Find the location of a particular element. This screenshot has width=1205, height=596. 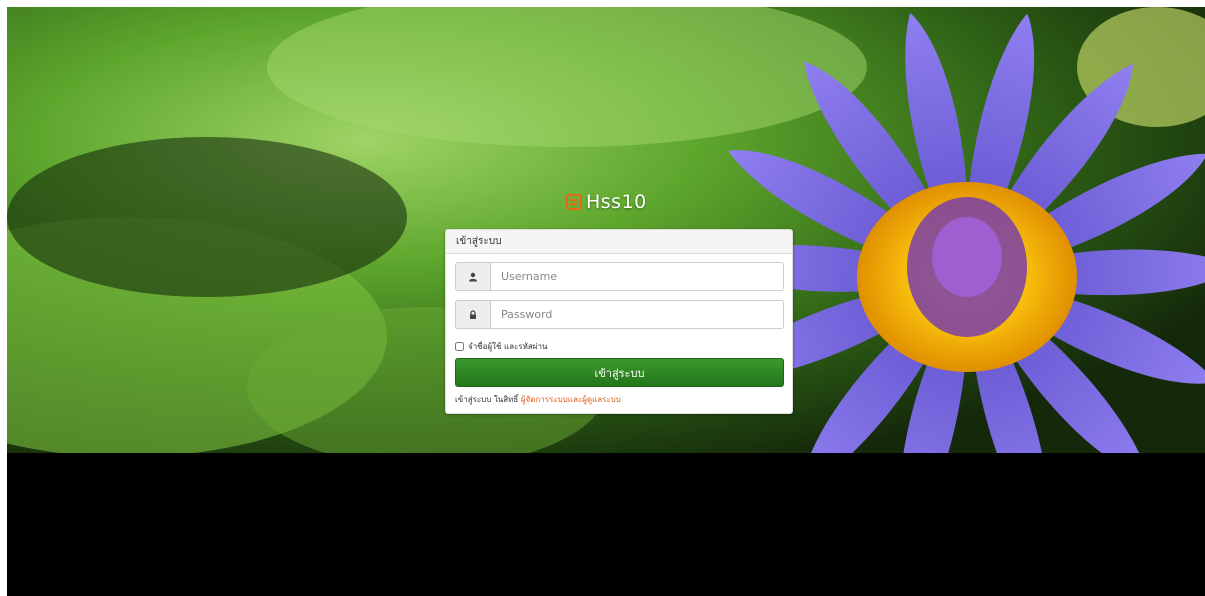

brand: Hss10 is located at coordinates (606, 202).